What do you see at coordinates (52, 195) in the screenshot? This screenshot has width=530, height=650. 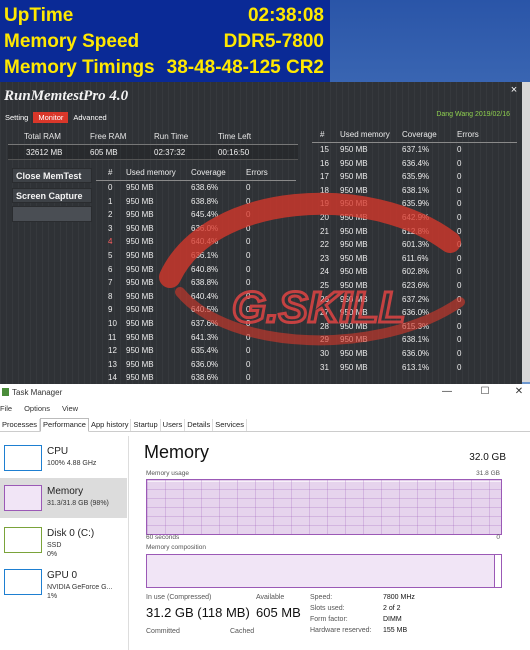 I see `screen-capture-button: Screen Capture` at bounding box center [52, 195].